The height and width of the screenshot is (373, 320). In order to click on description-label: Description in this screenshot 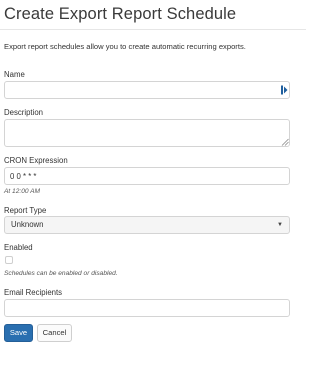, I will do `click(23, 112)`.